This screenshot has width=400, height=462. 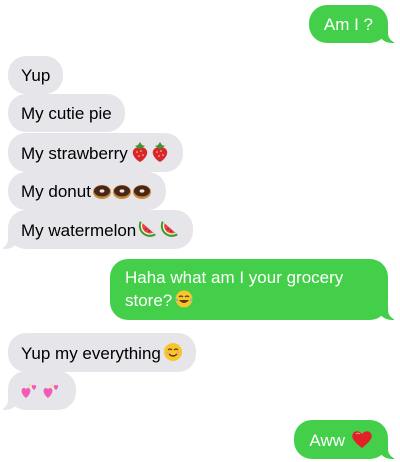 I want to click on watermelon-icon, so click(x=159, y=229).